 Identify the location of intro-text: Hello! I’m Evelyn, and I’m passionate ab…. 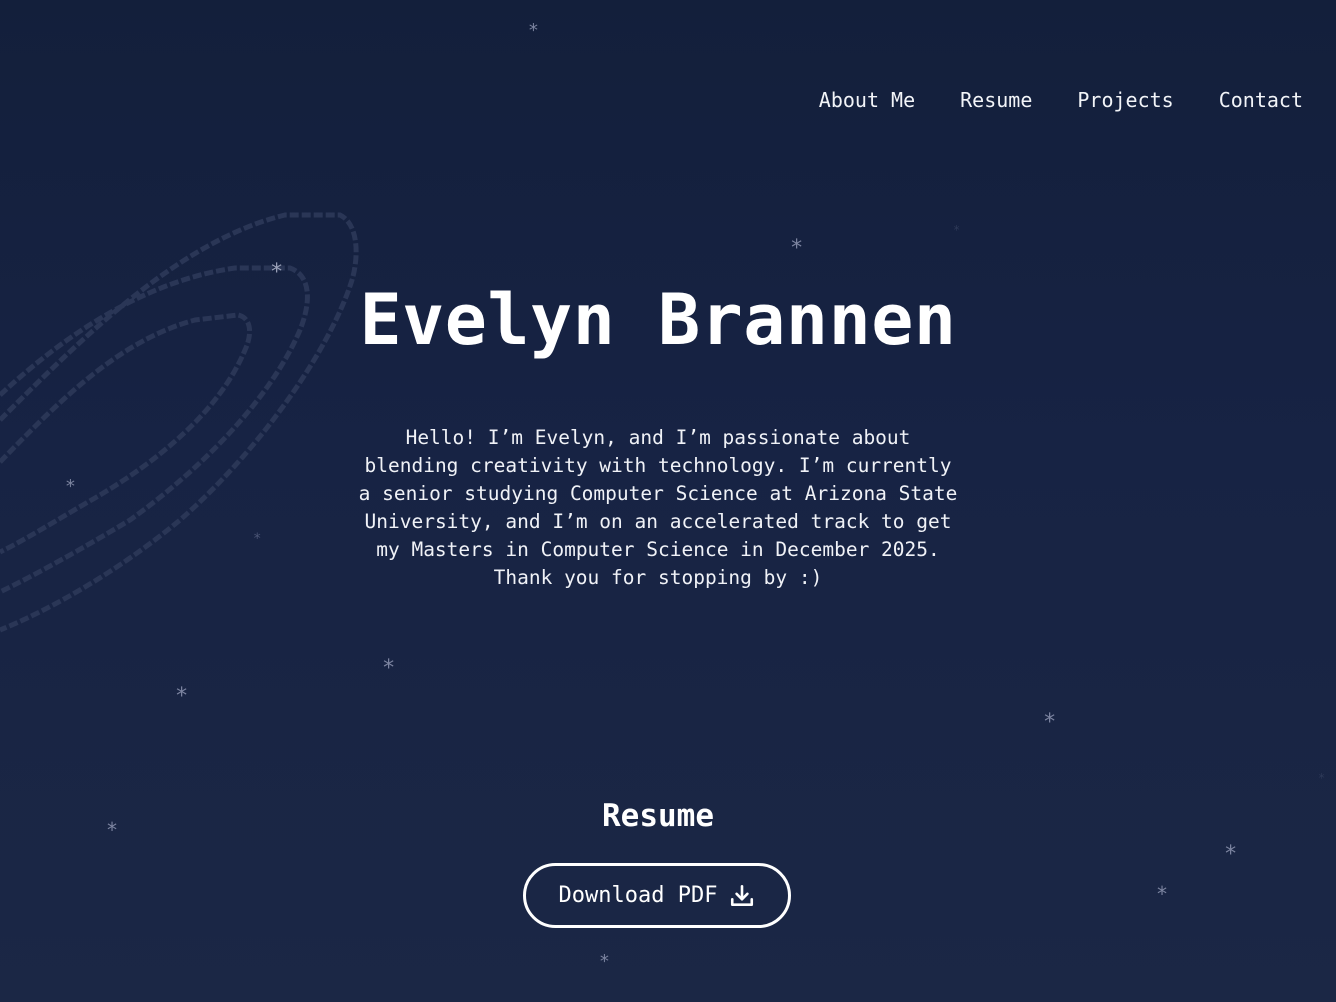
(658, 507).